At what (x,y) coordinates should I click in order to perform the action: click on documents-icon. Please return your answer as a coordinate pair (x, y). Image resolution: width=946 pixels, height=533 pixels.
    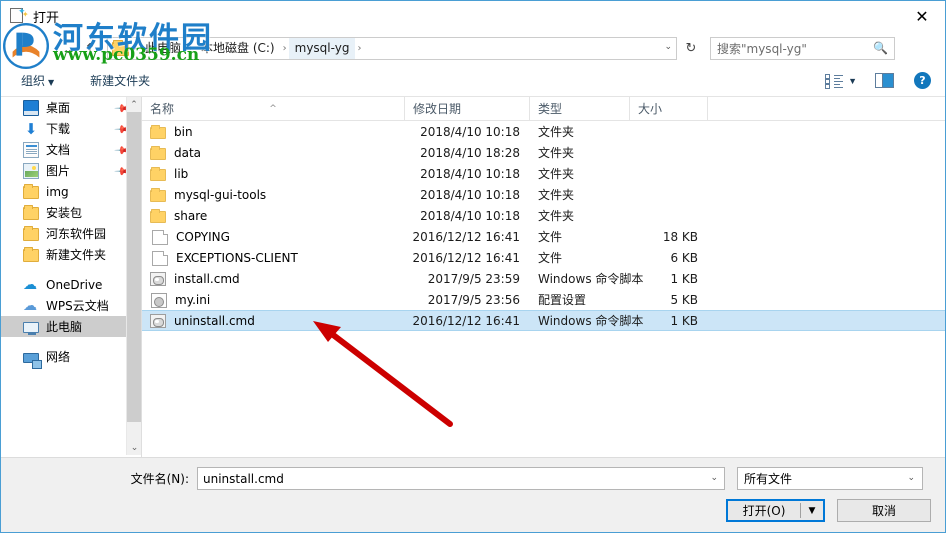
    Looking at the image, I should click on (31, 149).